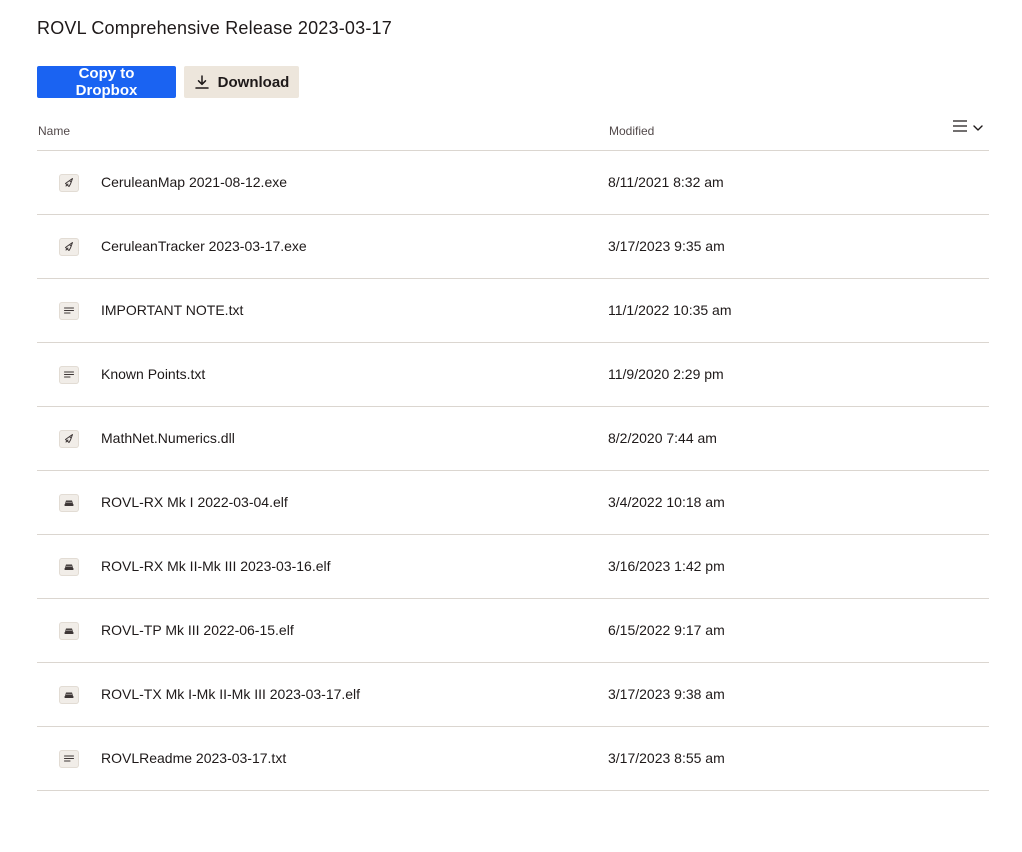 This screenshot has height=852, width=1022. What do you see at coordinates (631, 131) in the screenshot?
I see `column-header-modified: Modified` at bounding box center [631, 131].